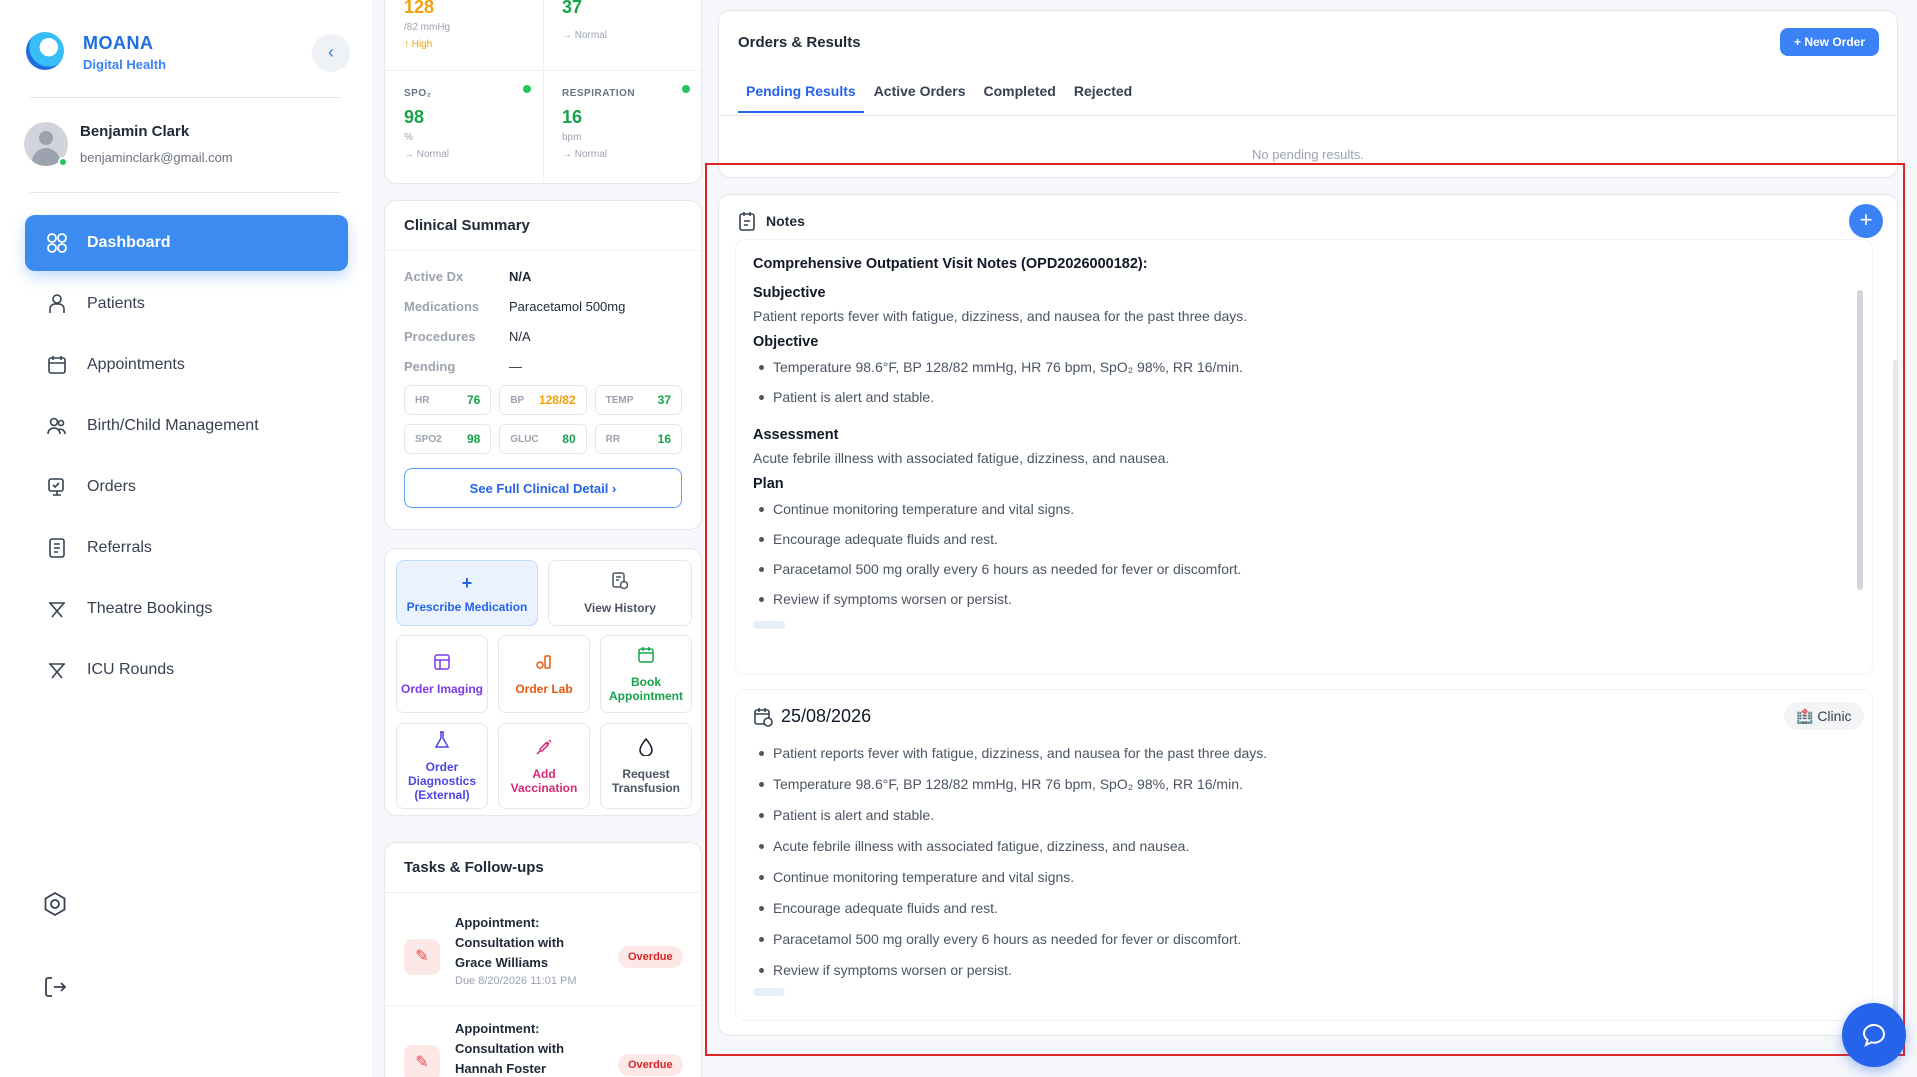 The width and height of the screenshot is (1917, 1077). I want to click on vital-chip-temp: TEMP 37, so click(638, 400).